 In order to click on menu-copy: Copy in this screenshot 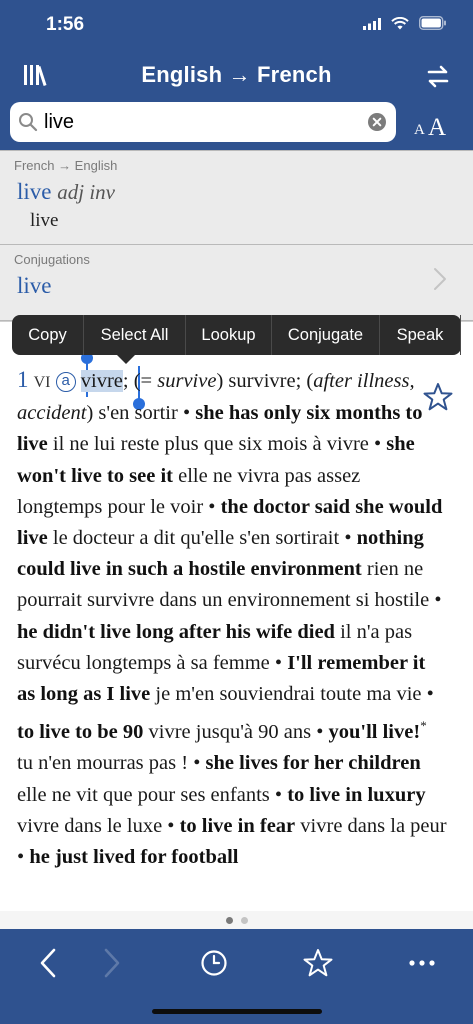, I will do `click(48, 335)`.